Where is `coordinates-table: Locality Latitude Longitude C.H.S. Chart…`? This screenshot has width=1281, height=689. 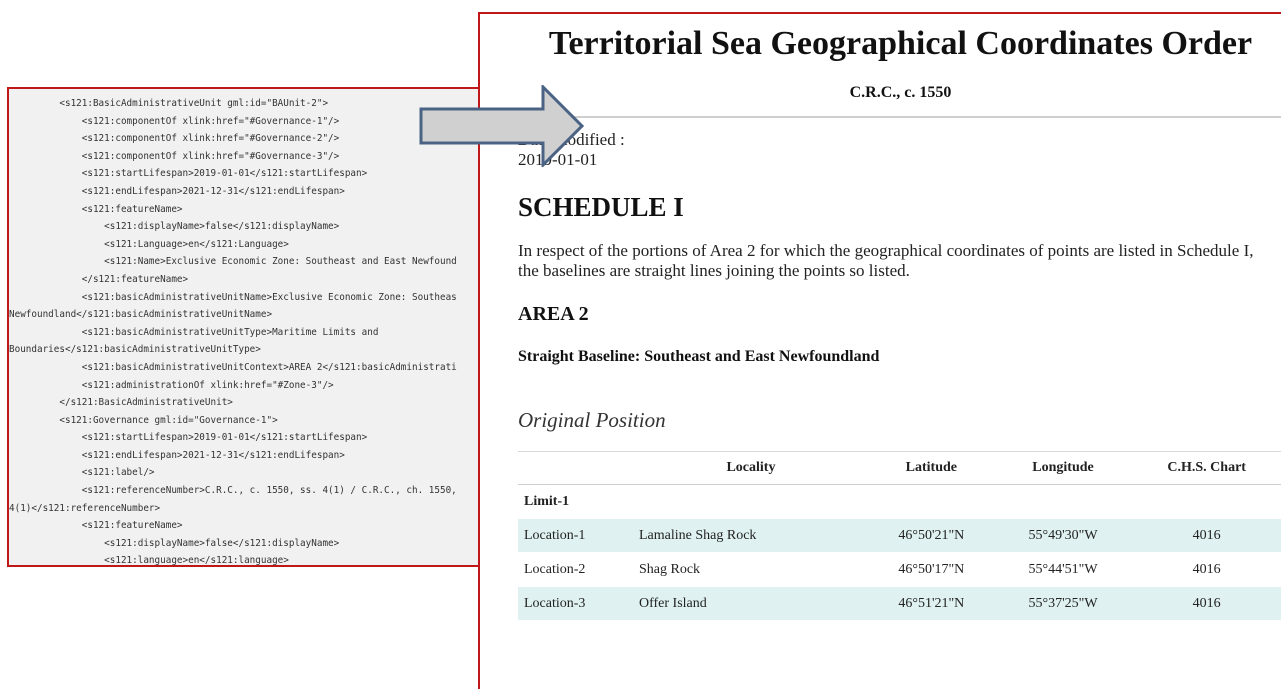 coordinates-table: Locality Latitude Longitude C.H.S. Chart… is located at coordinates (899, 536).